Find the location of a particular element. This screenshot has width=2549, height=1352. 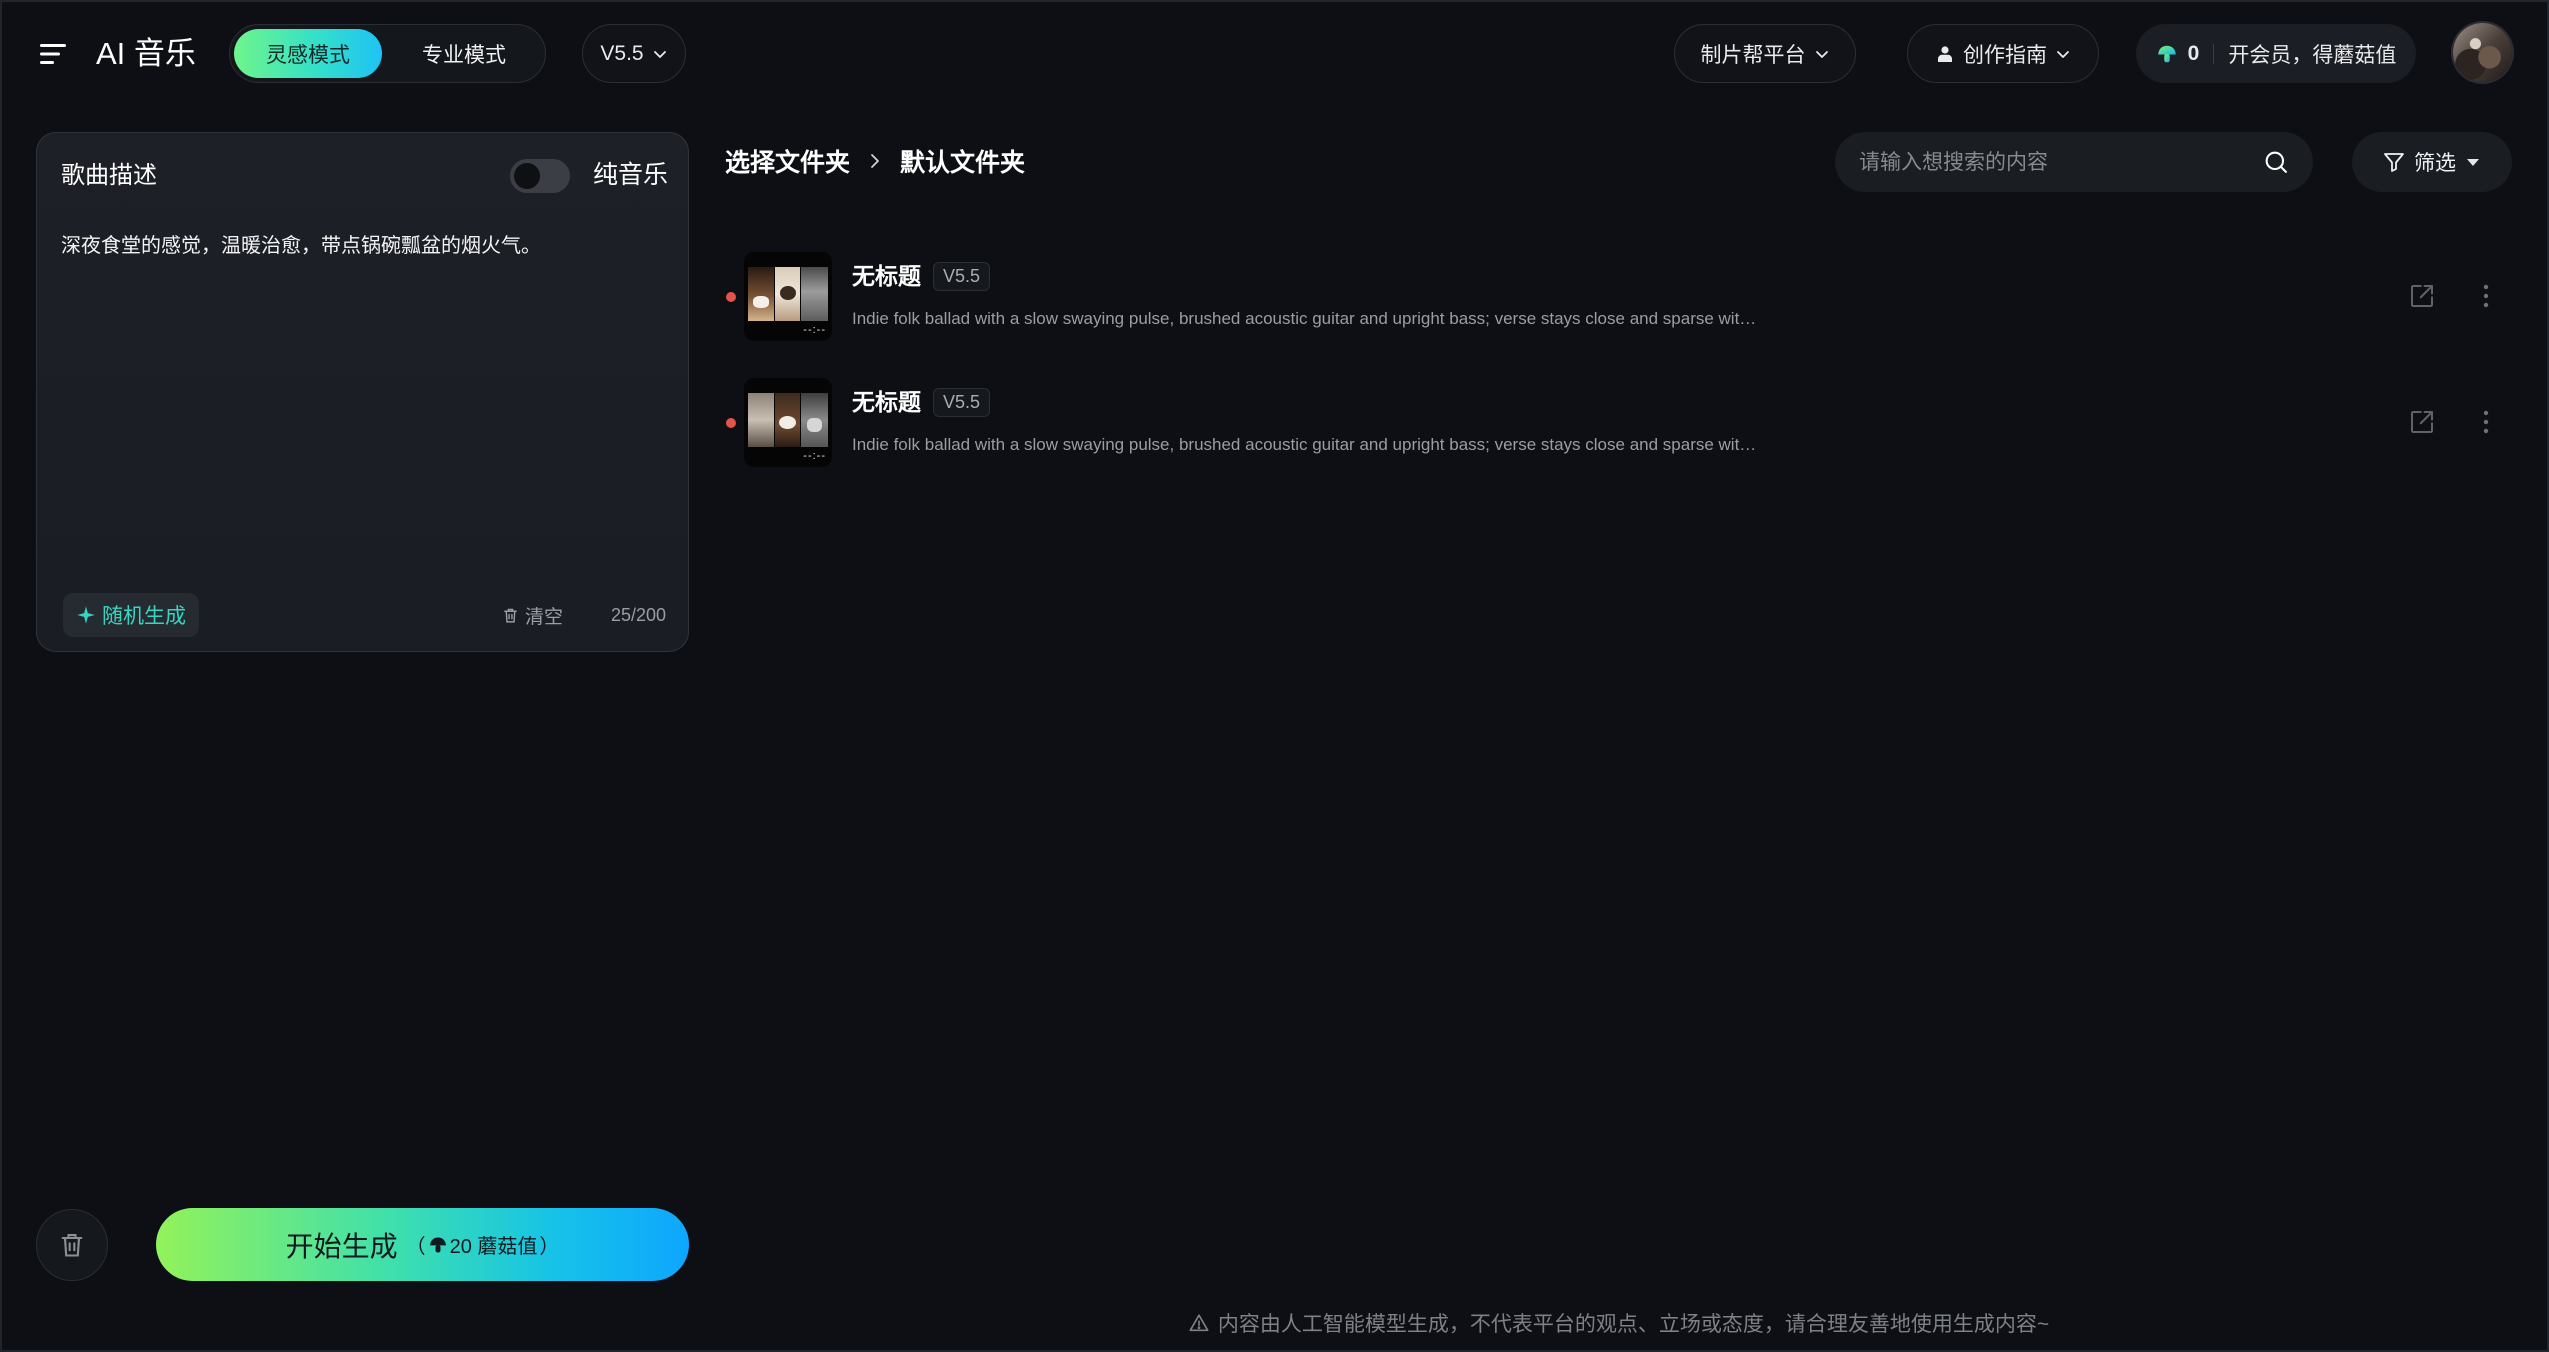

disclaimer-text: 内容由人工智能模型生成，不代表平台的观点、立场或态度，请合理友善地使用生成内容~ is located at coordinates (1633, 1324).